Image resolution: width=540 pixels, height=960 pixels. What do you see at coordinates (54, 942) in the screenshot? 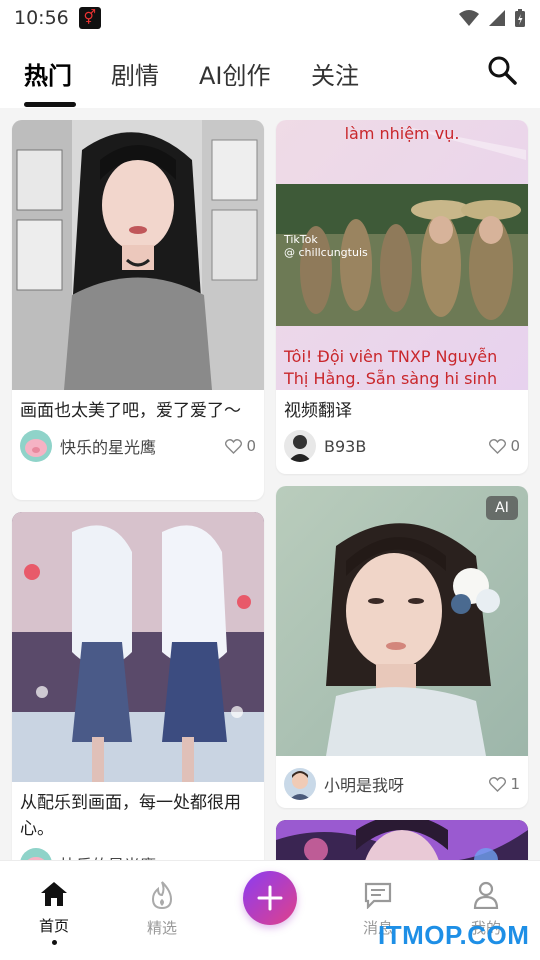
I see `active-nav-dot` at bounding box center [54, 942].